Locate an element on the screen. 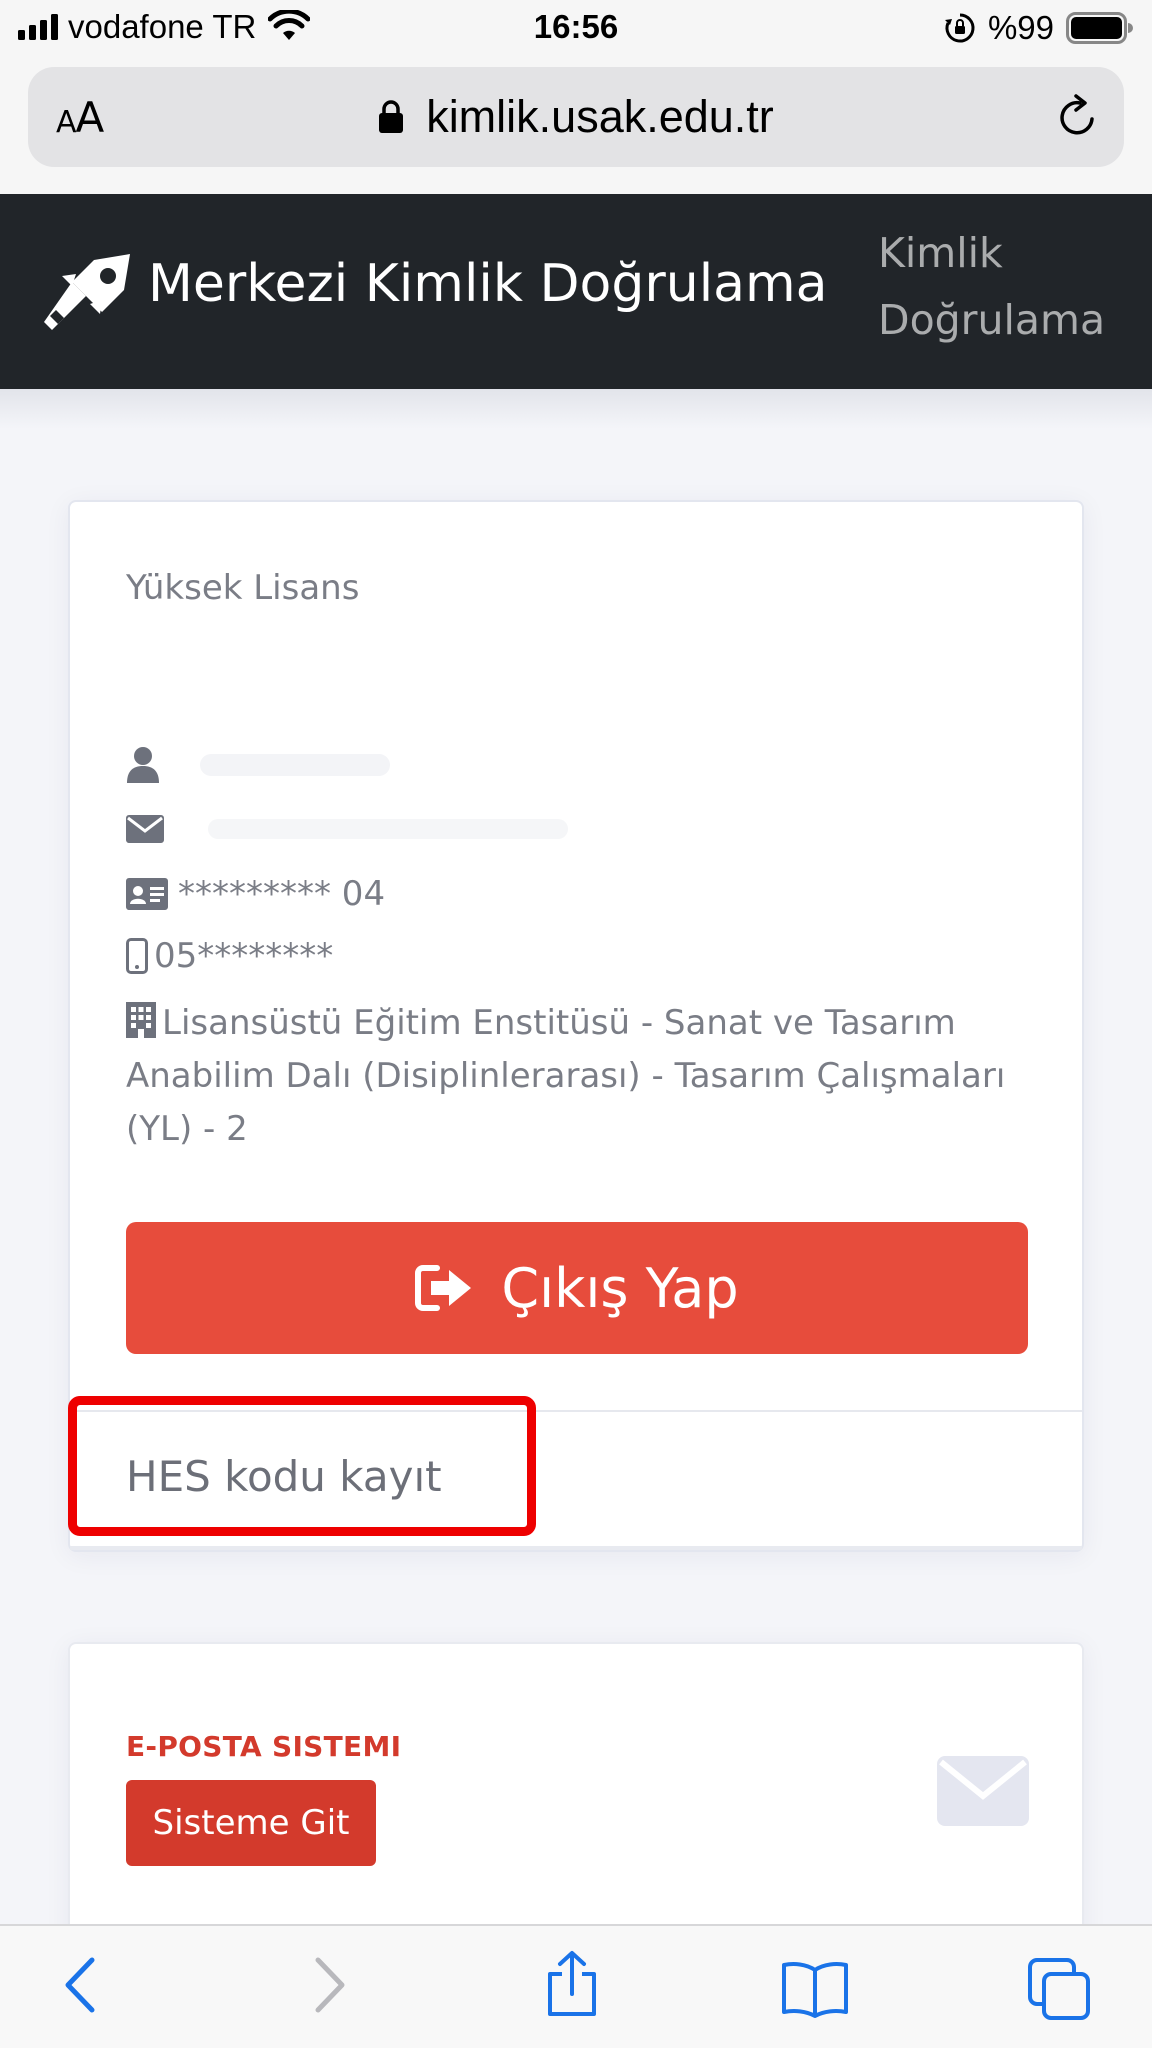 The width and height of the screenshot is (1152, 2048). building-icon is located at coordinates (141, 1020).